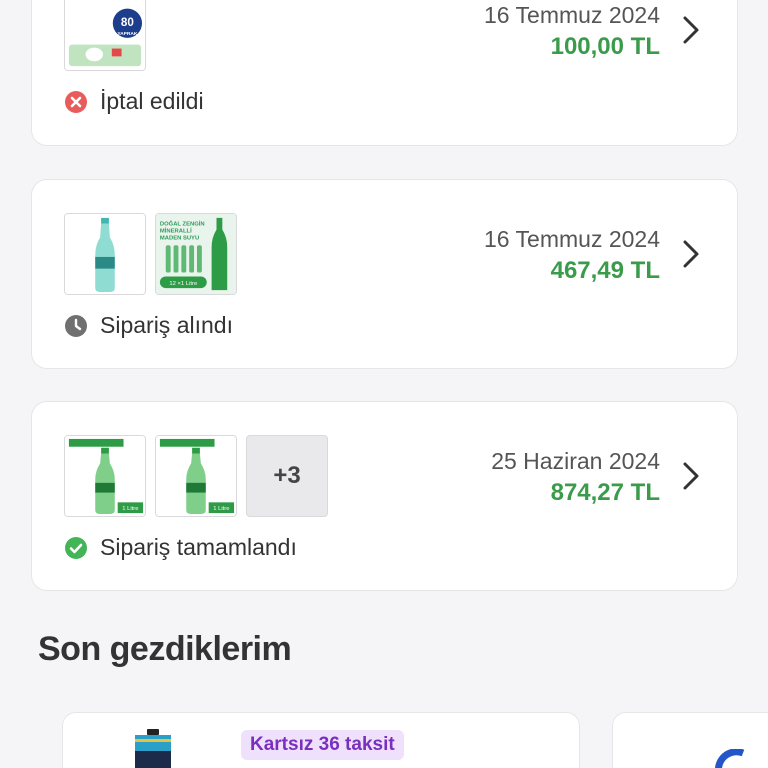 The height and width of the screenshot is (768, 768). What do you see at coordinates (605, 46) in the screenshot?
I see `order-price: 100,00 TL` at bounding box center [605, 46].